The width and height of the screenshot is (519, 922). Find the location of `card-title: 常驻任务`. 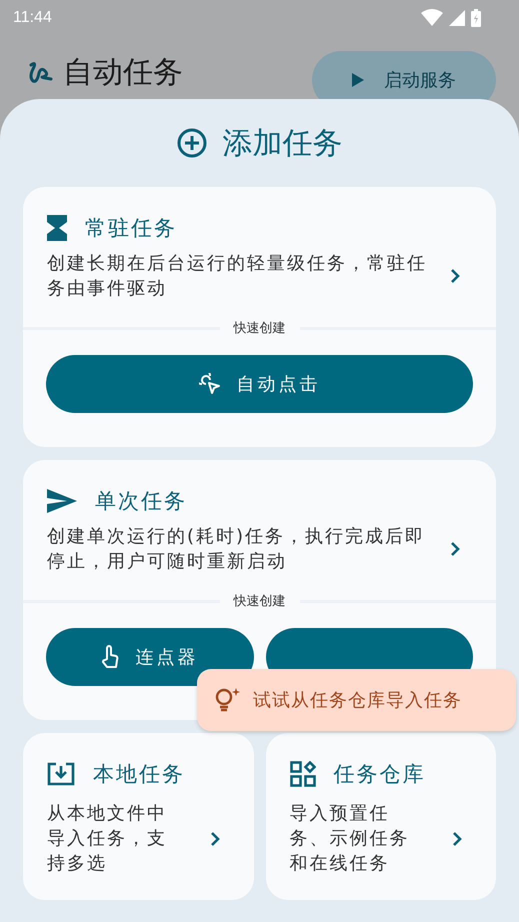

card-title: 常驻任务 is located at coordinates (131, 228).